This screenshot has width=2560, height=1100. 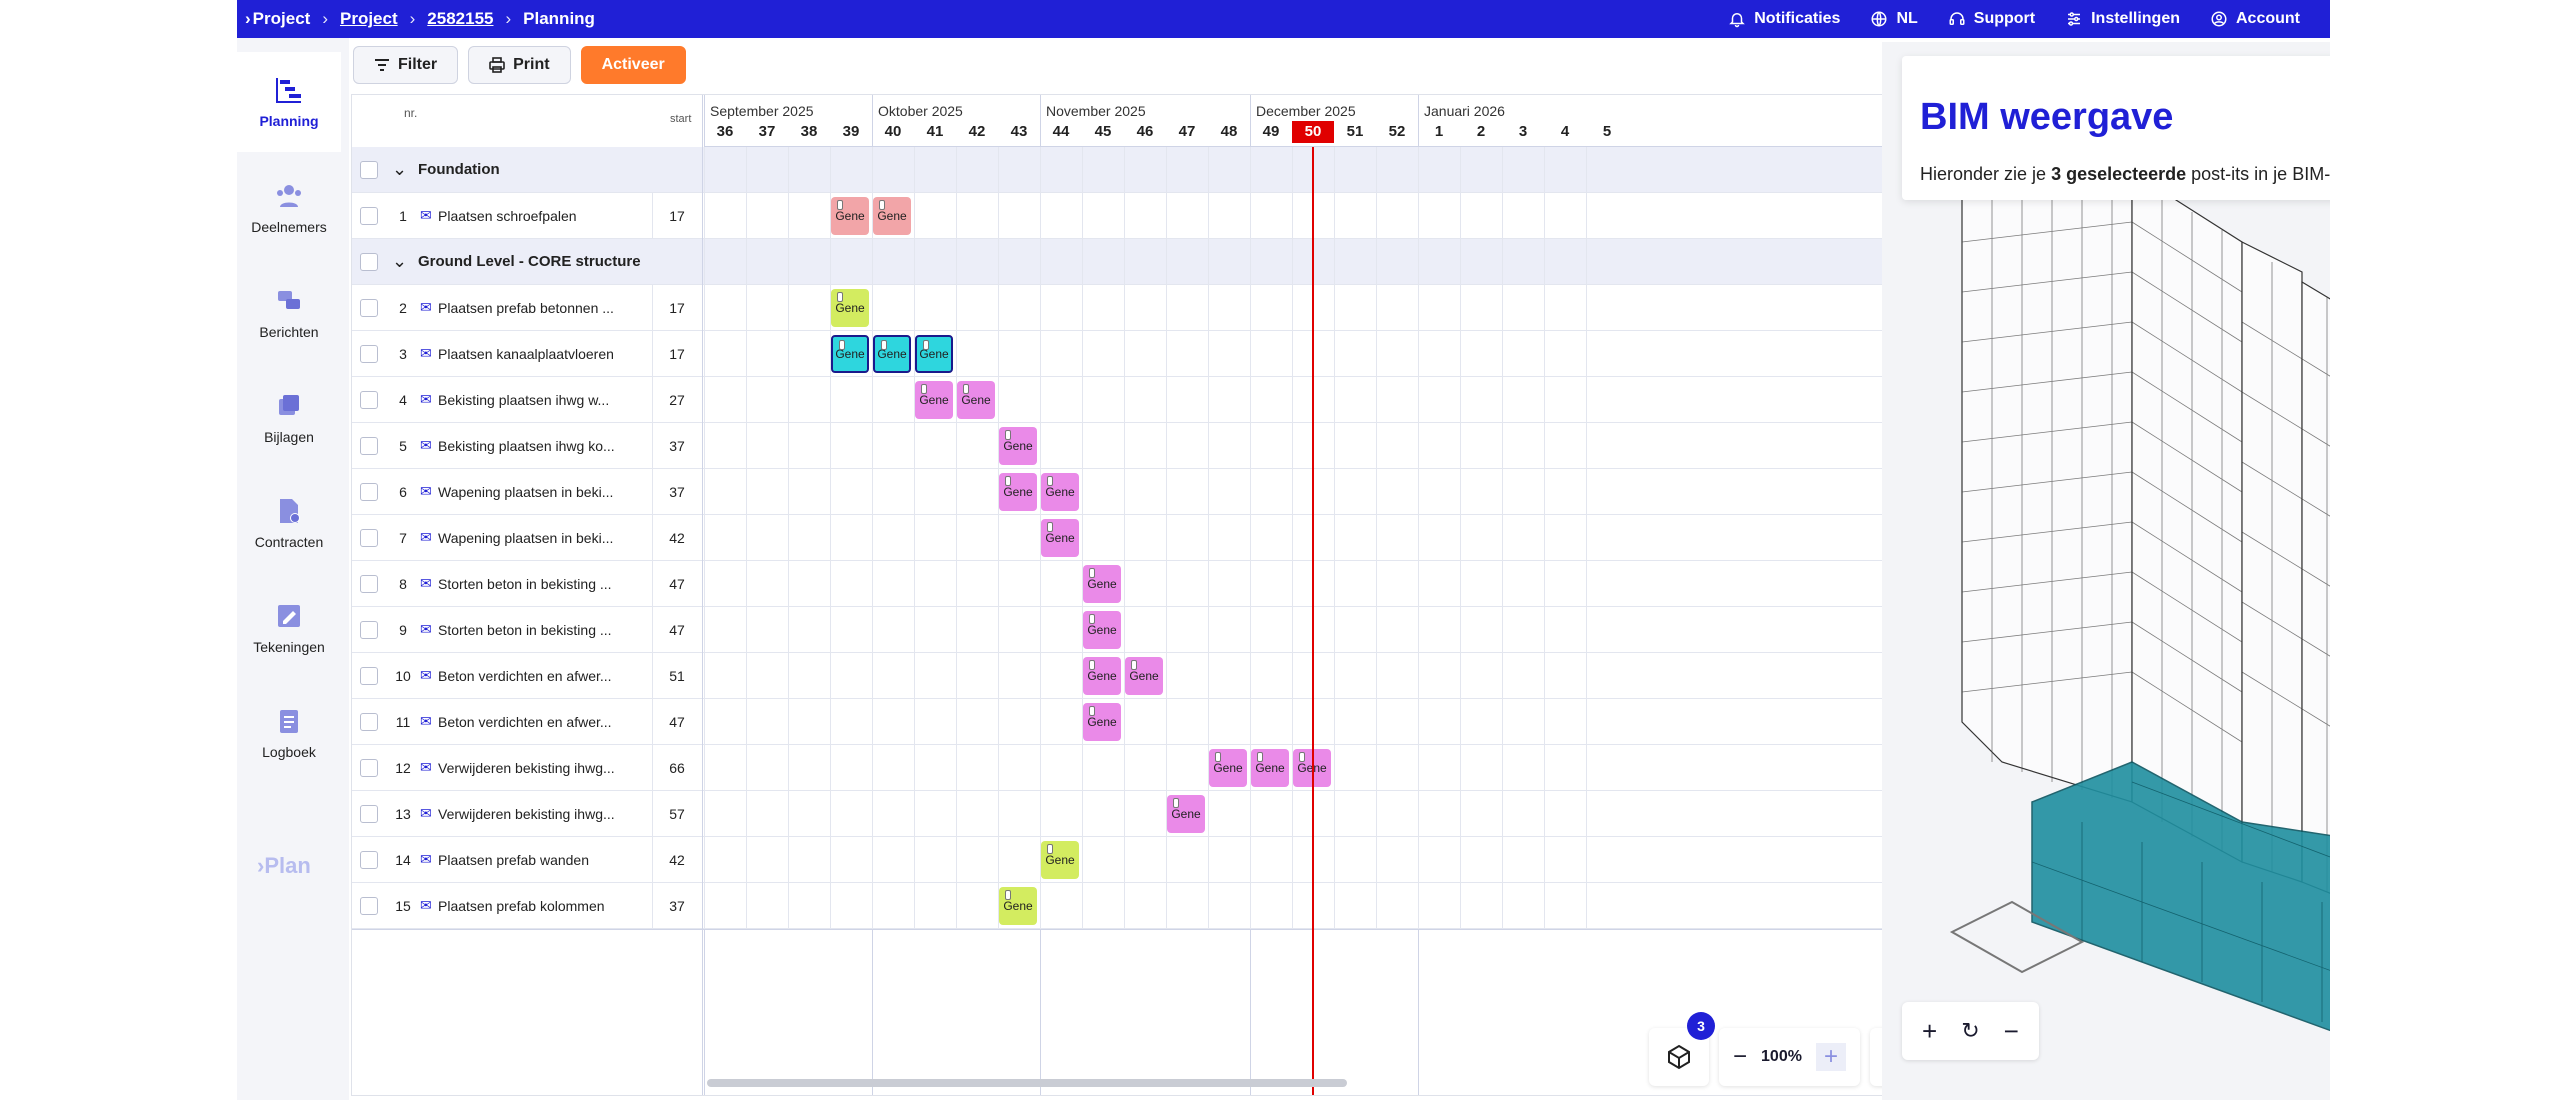 I want to click on bim-reset-view-button: ↻, so click(x=1970, y=1031).